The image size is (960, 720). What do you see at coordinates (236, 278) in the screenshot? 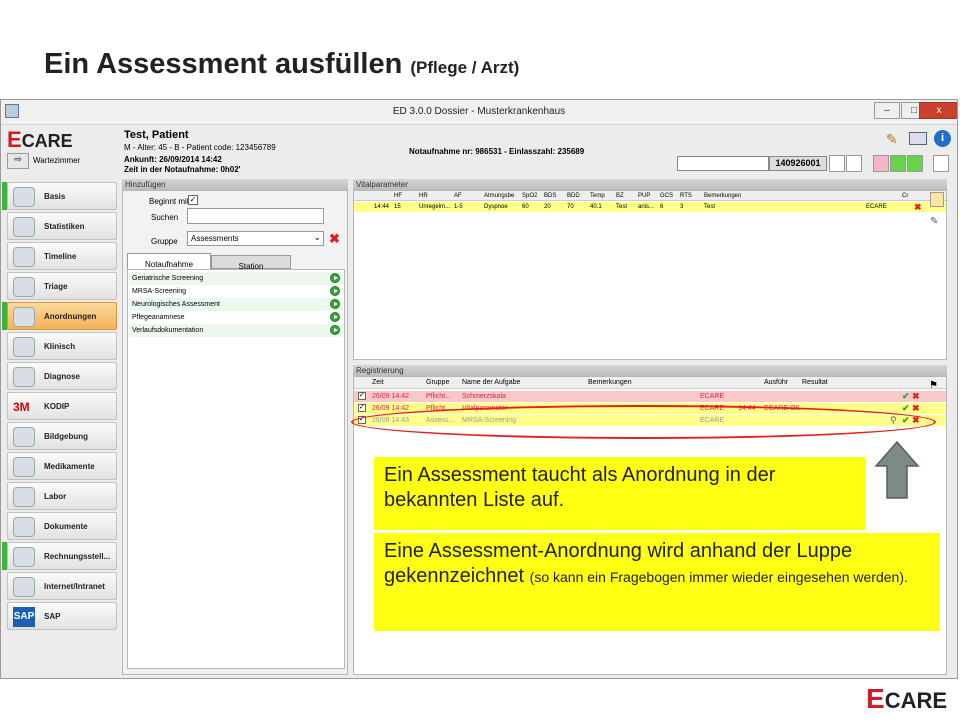
I see `list-item: Geriatrische Screening` at bounding box center [236, 278].